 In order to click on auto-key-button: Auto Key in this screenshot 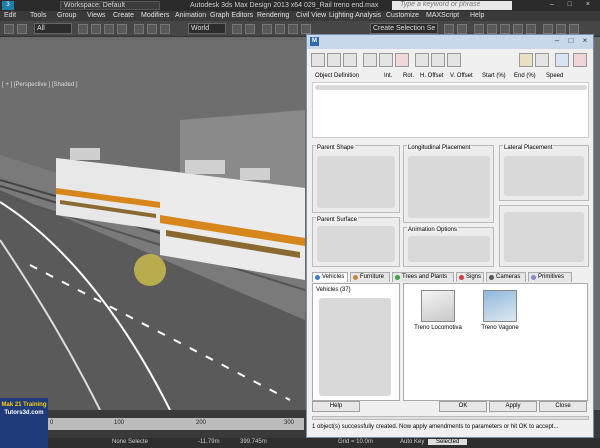, I will do `click(412, 442)`.